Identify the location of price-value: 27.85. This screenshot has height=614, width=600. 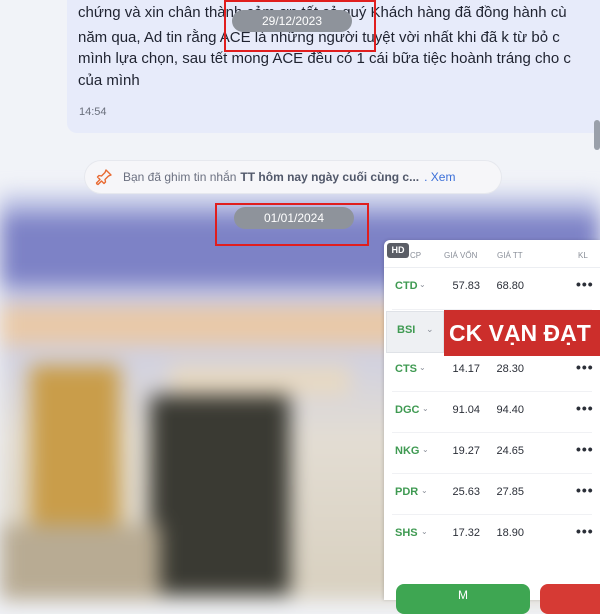
(510, 492).